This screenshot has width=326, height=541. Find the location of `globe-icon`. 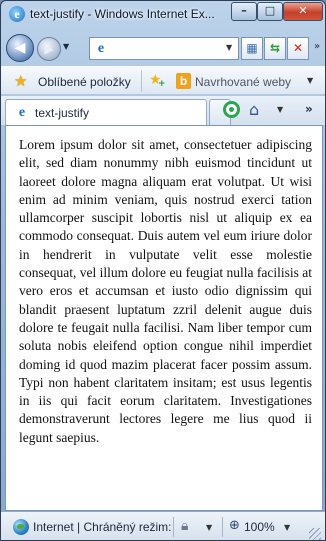

globe-icon is located at coordinates (21, 527).